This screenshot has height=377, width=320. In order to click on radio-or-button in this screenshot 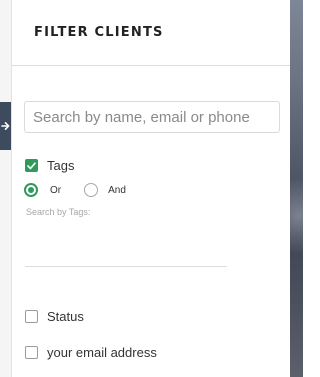, I will do `click(31, 190)`.